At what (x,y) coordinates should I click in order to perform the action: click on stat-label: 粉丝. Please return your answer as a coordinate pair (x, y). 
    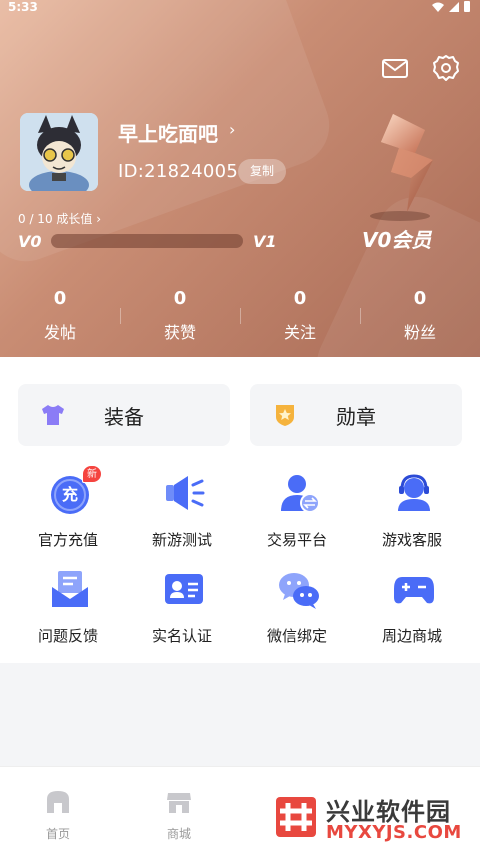
    Looking at the image, I should click on (419, 332).